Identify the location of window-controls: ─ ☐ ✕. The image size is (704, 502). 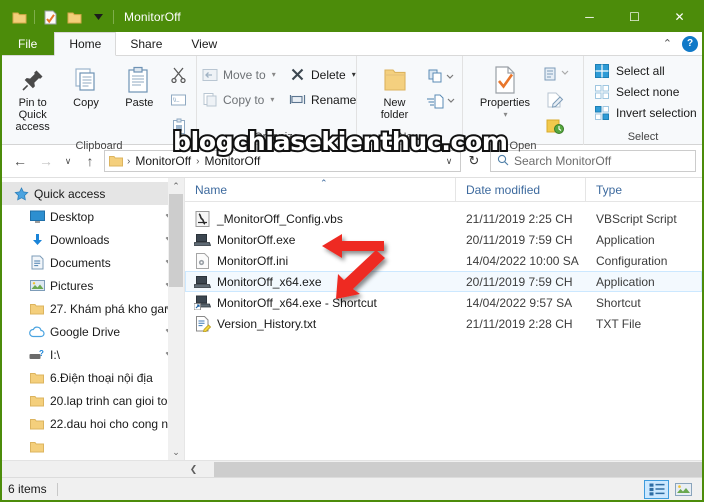
(634, 17).